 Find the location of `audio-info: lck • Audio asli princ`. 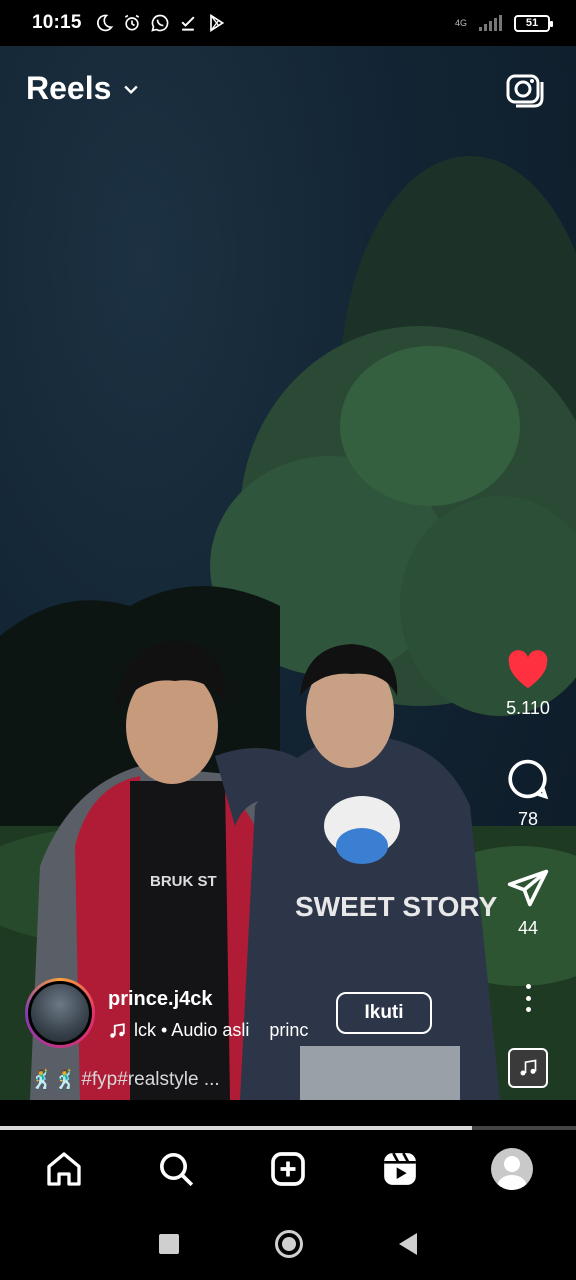

audio-info: lck • Audio asli princ is located at coordinates (208, 1030).